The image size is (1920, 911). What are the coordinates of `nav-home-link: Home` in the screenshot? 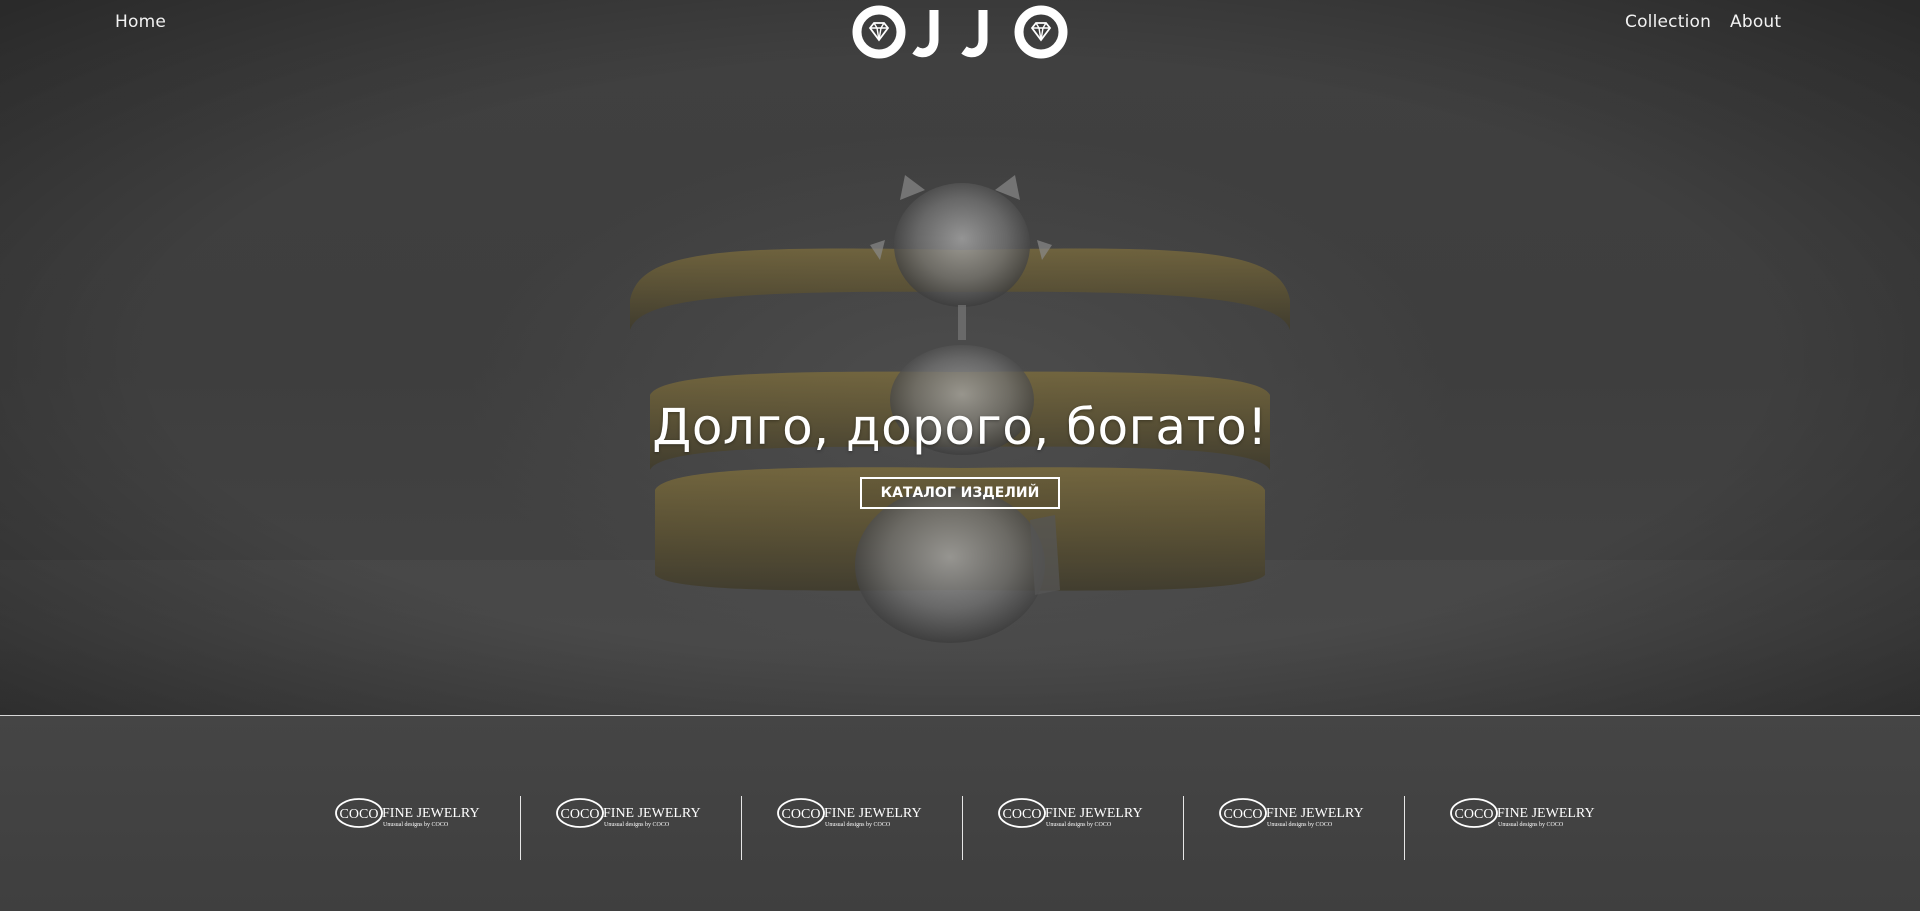 It's located at (140, 22).